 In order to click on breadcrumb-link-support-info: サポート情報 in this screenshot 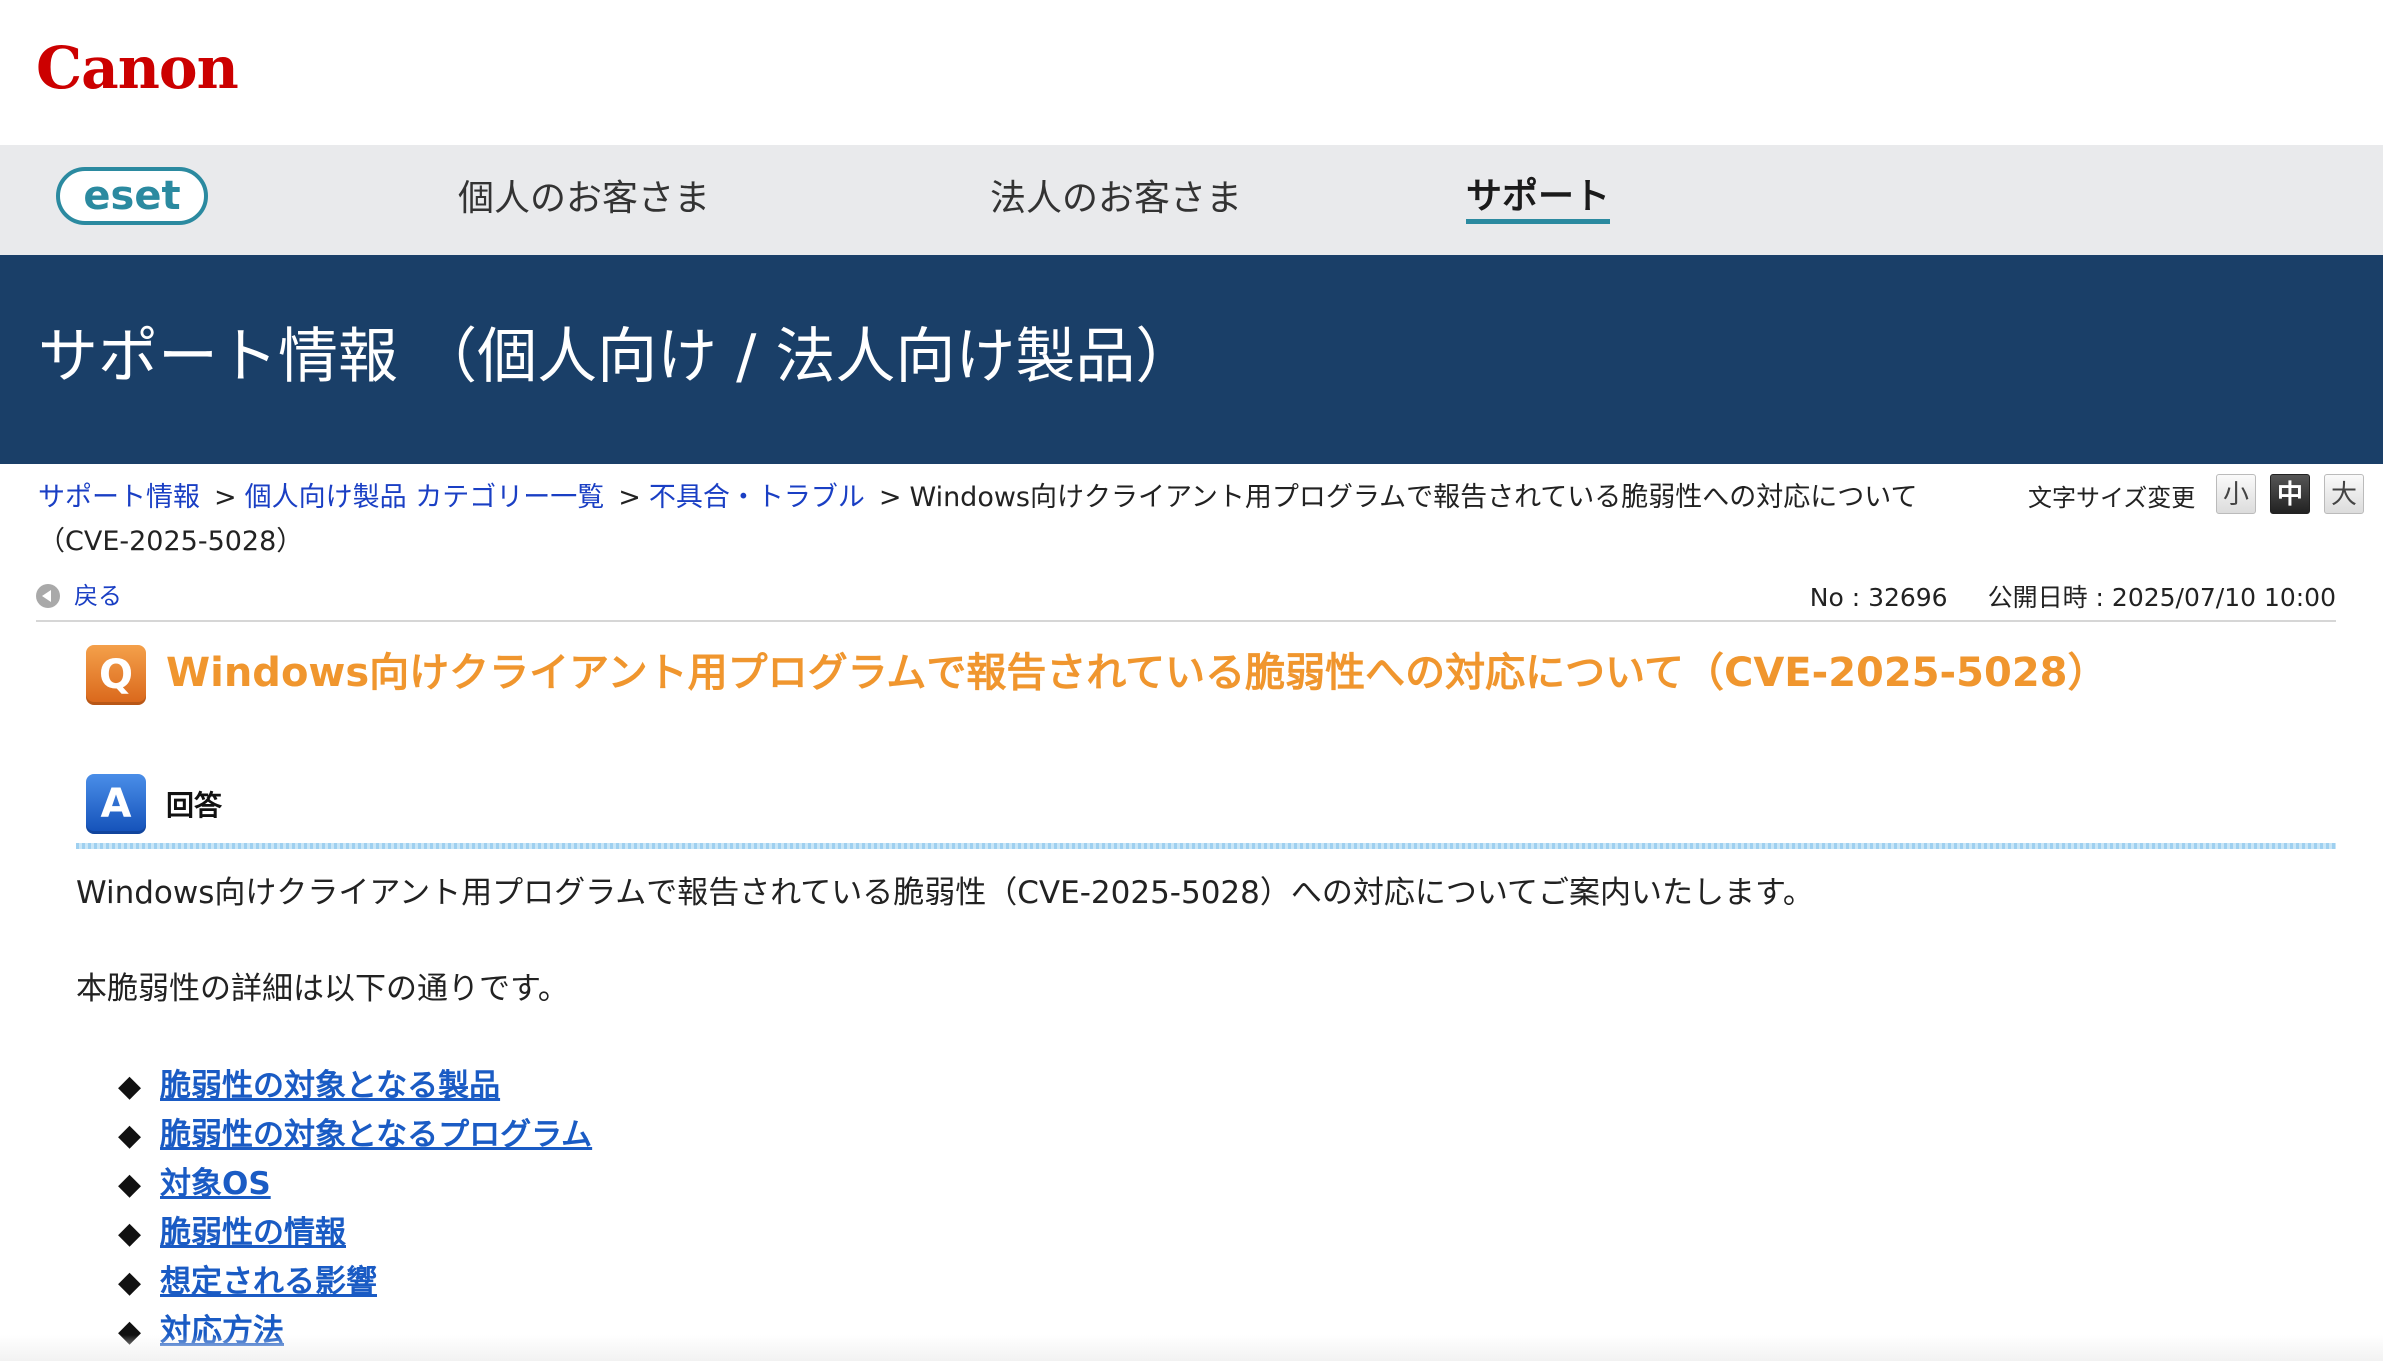, I will do `click(119, 497)`.